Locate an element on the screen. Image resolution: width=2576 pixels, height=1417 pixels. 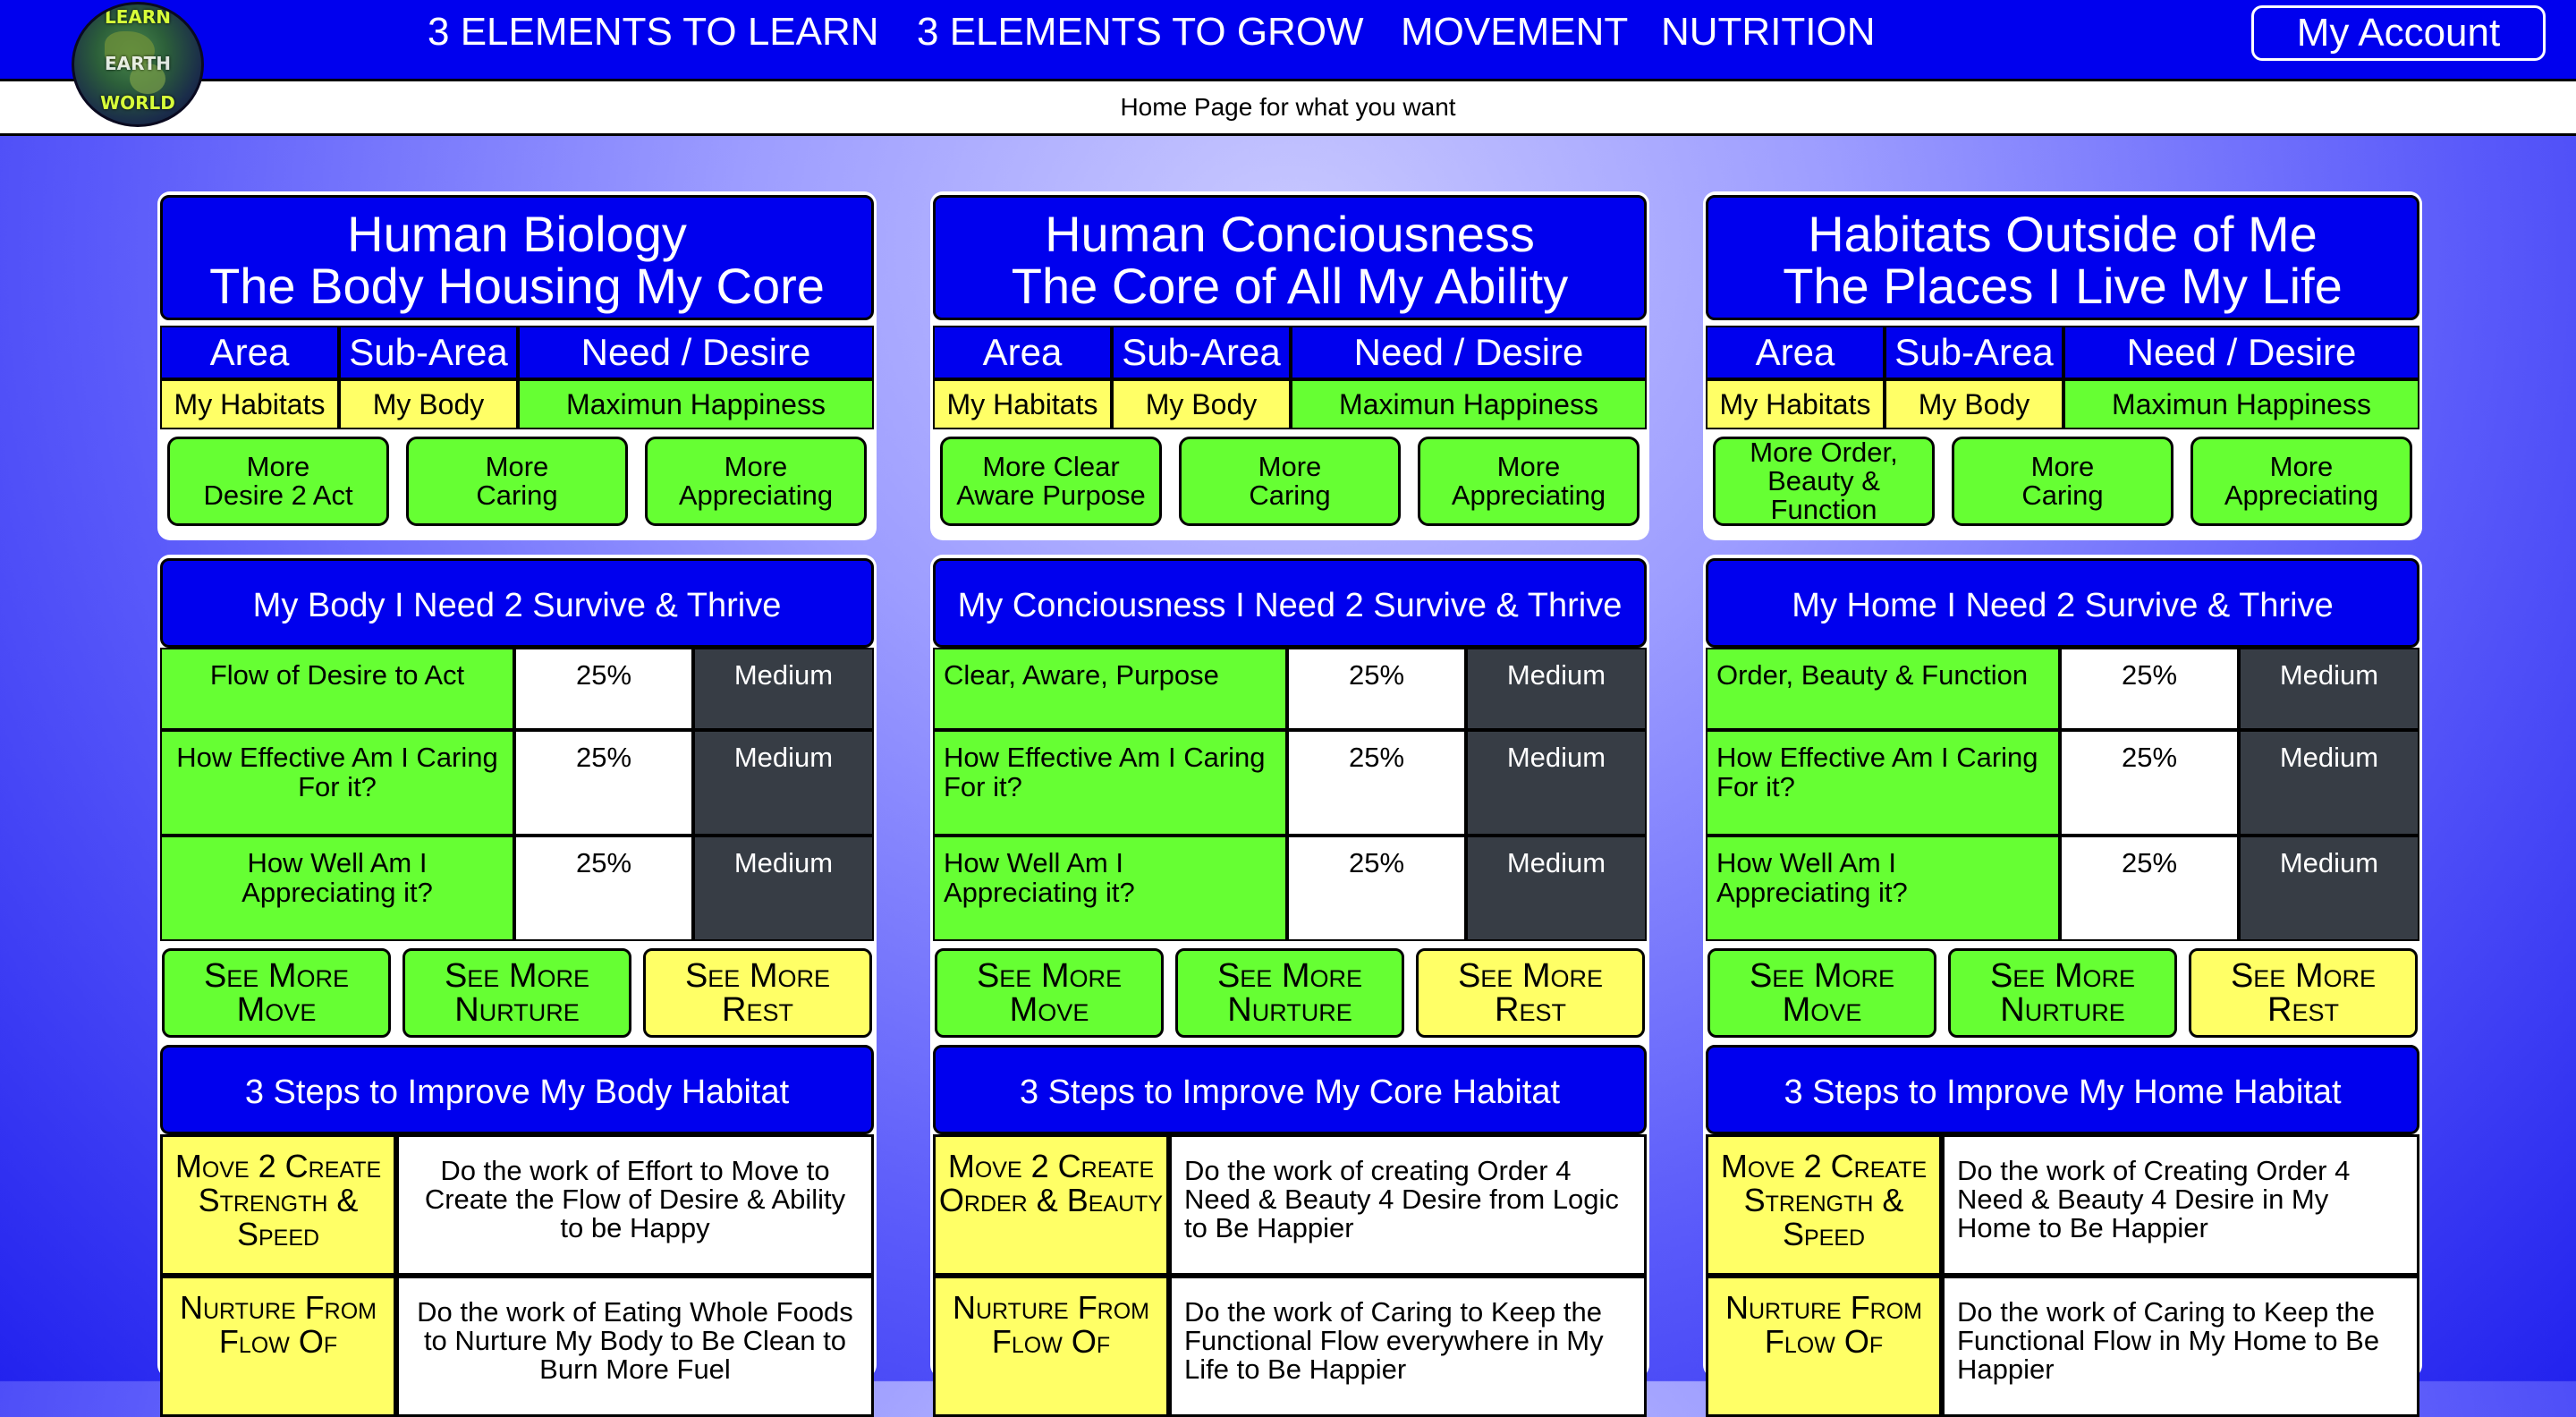
more-button: More Clear Aware Purpose is located at coordinates (1051, 482).